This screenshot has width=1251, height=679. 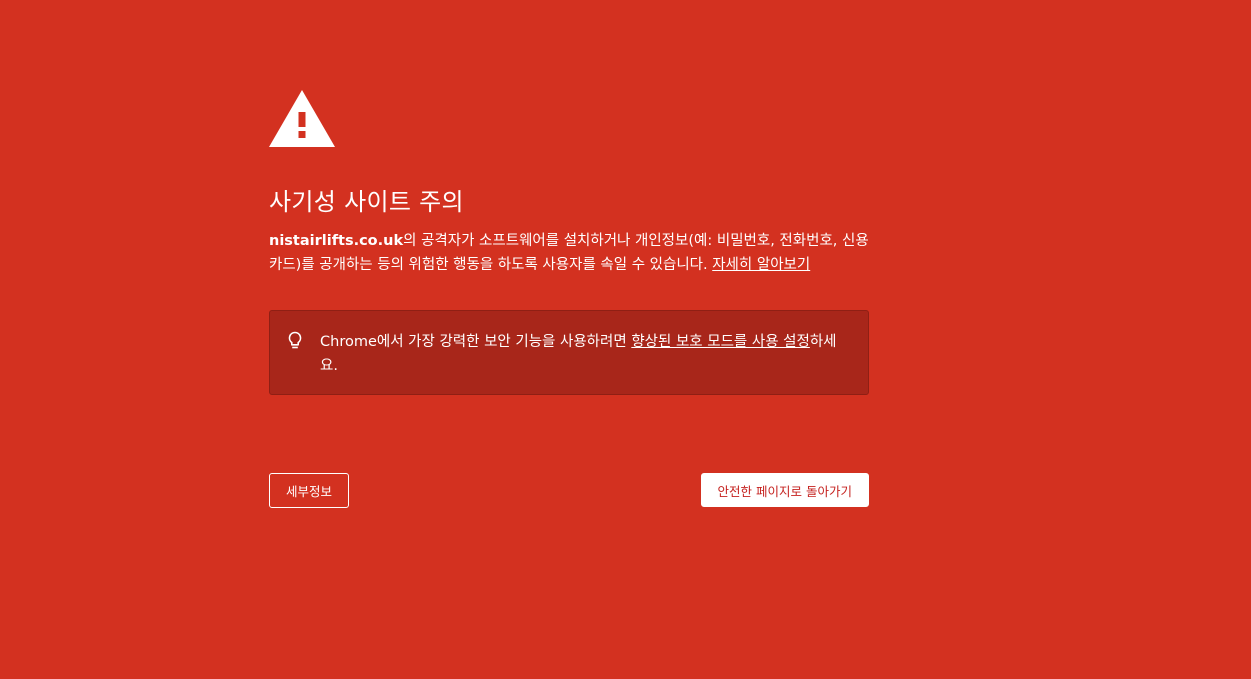 I want to click on page-title: 사기성 사이트 주의, so click(x=366, y=202).